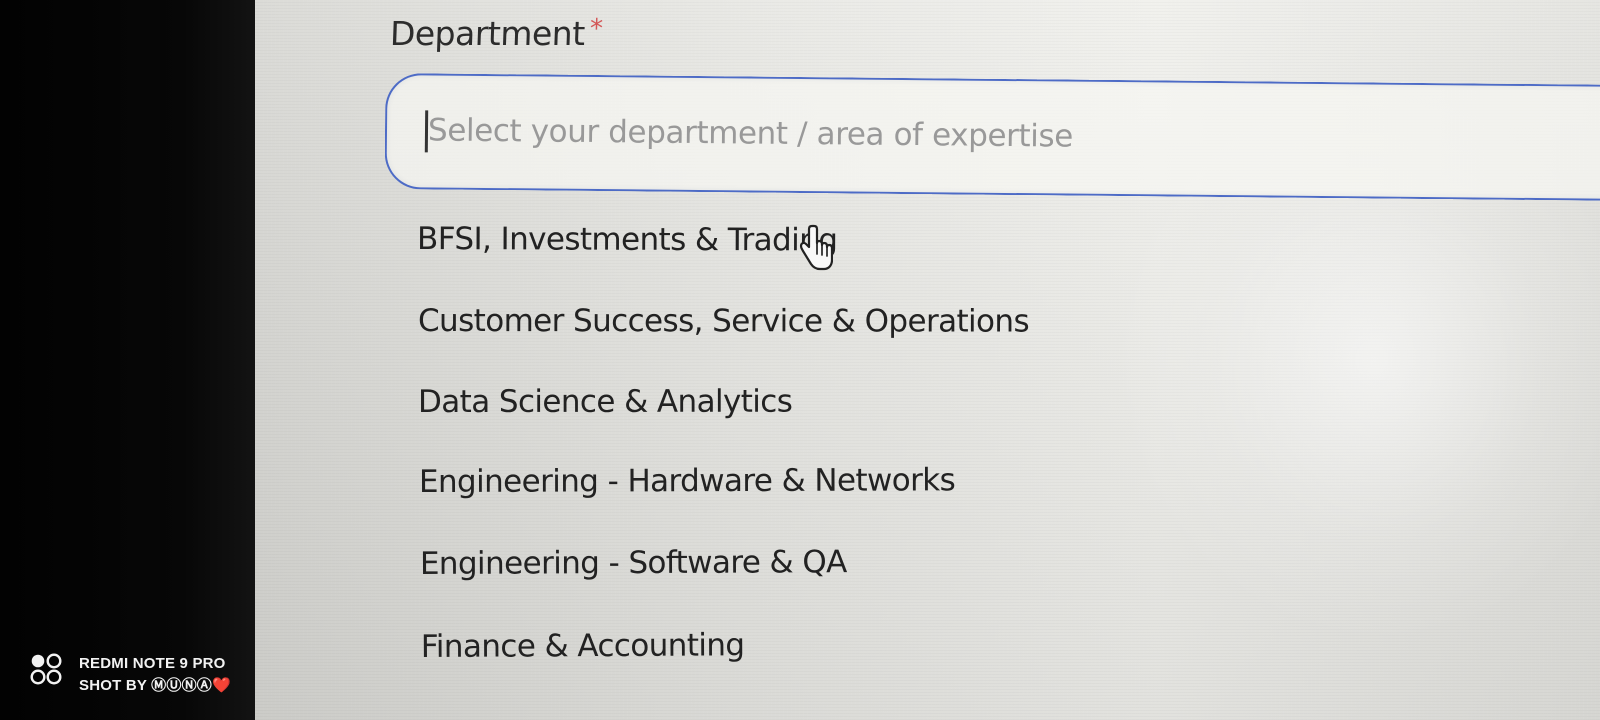  I want to click on watermark-shot-by-line: SHOT BY ⓂⓊⓃⒶ❤️, so click(155, 685).